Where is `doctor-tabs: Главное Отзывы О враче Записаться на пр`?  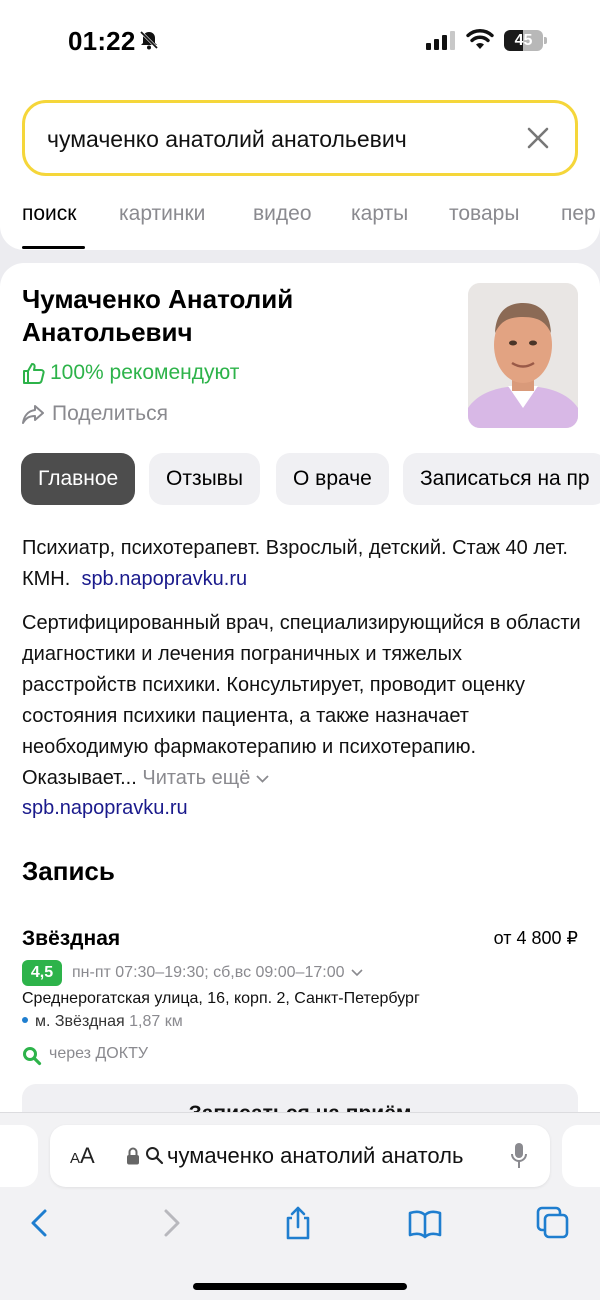 doctor-tabs: Главное Отзывы О враче Записаться на пр is located at coordinates (300, 480).